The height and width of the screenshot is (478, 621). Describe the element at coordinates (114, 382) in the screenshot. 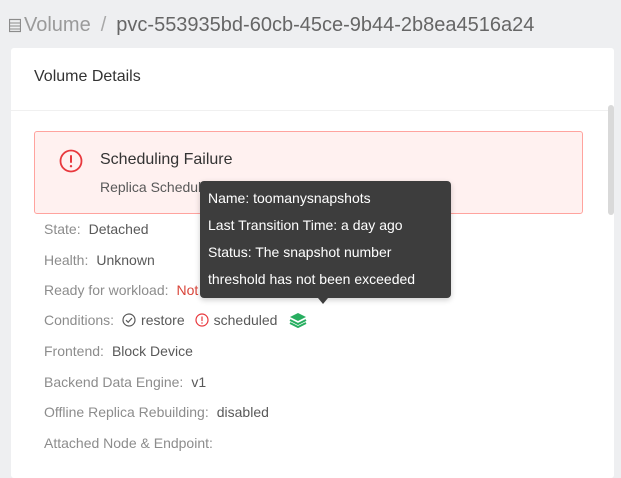

I see `engine-label: Backend Data Engine:` at that location.